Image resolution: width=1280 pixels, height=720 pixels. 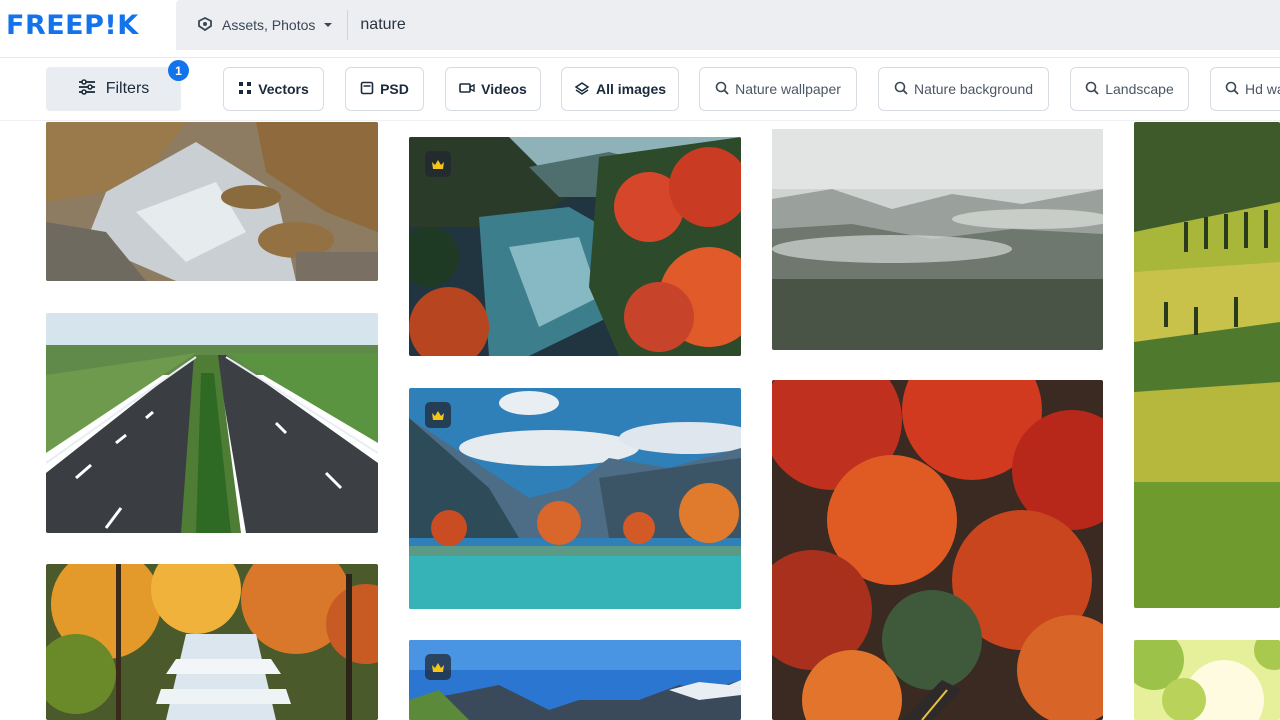 I want to click on sliders-icon, so click(x=87, y=89).